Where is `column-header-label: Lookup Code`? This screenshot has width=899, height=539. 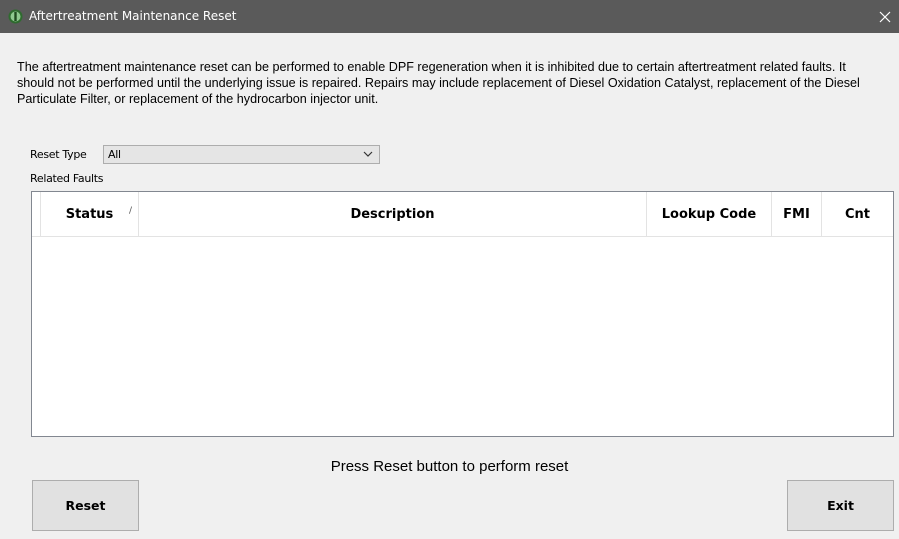
column-header-label: Lookup Code is located at coordinates (709, 214).